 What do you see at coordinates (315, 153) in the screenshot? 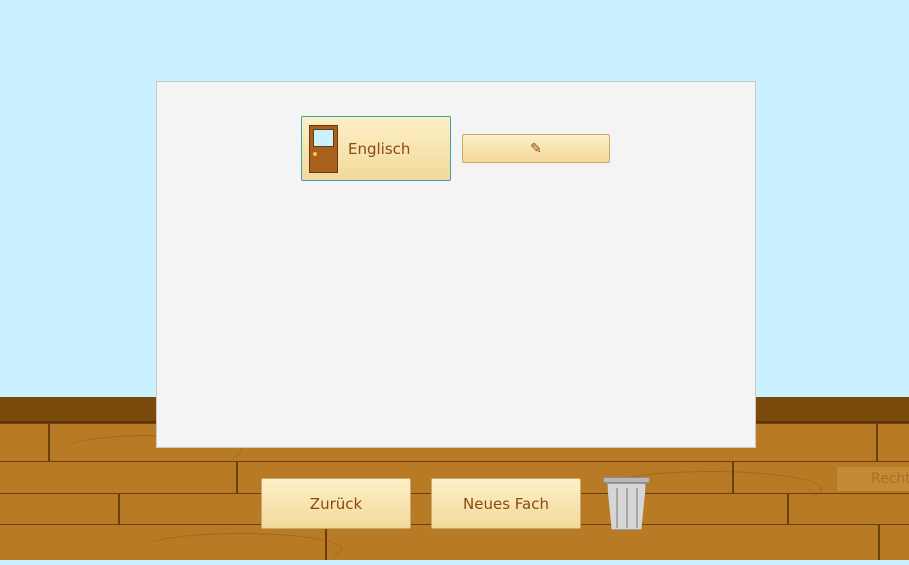
I see `door-knob` at bounding box center [315, 153].